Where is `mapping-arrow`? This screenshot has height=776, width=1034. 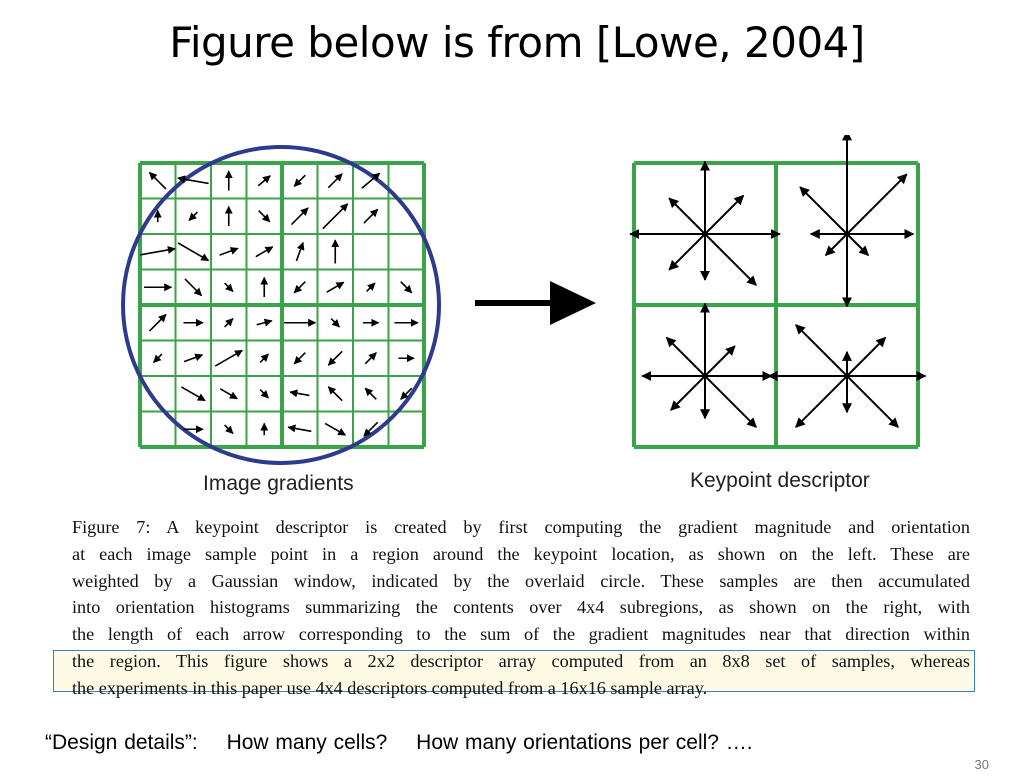 mapping-arrow is located at coordinates (535, 303).